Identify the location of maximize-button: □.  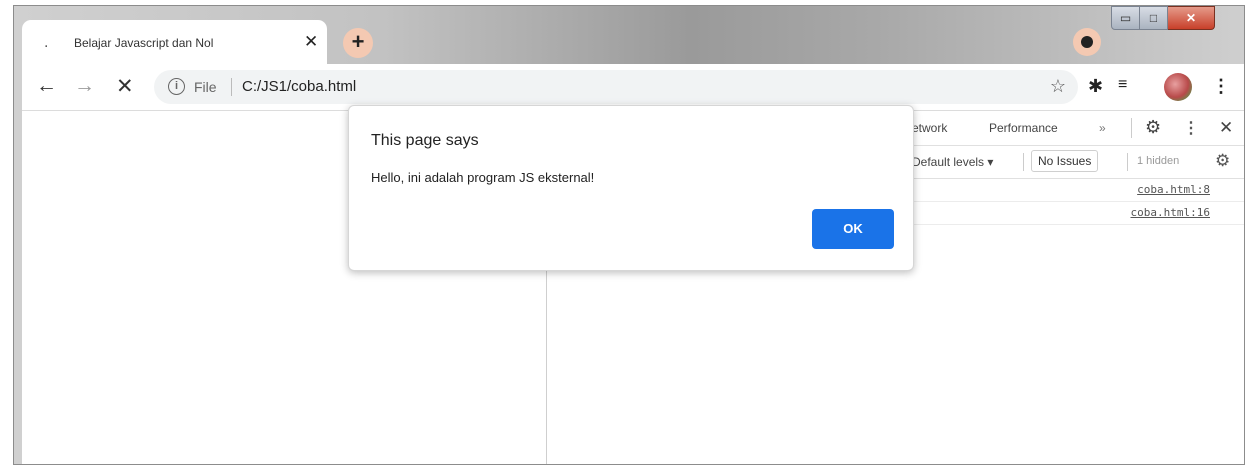
(1154, 18).